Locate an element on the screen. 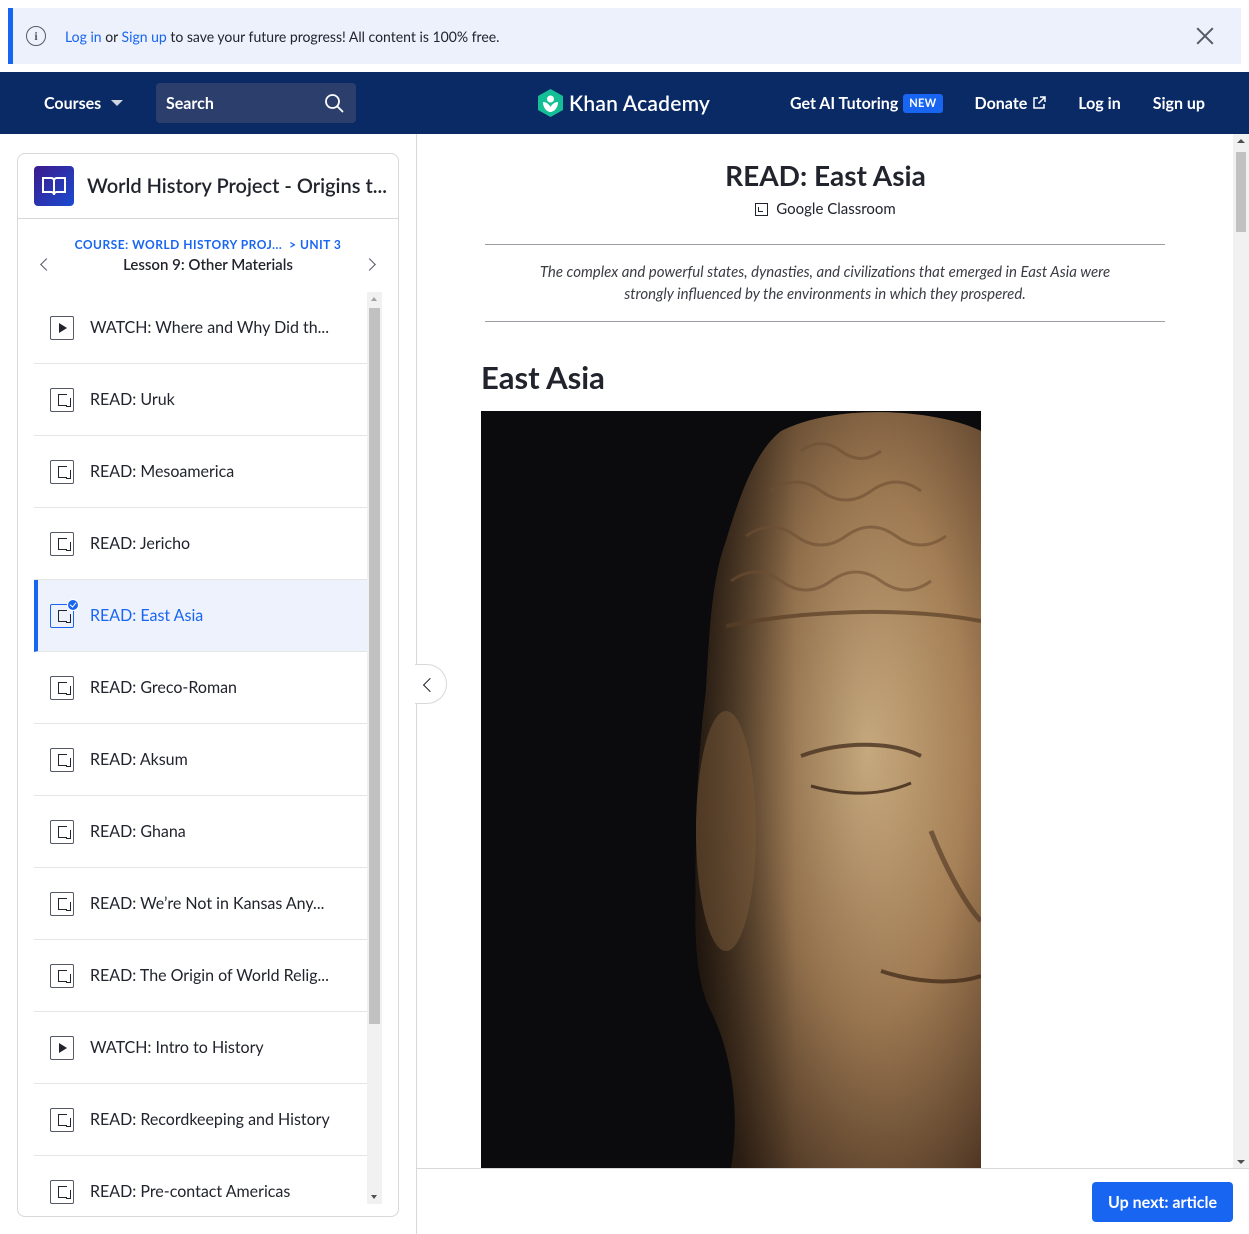  breadcrumb-path: COURSE: WORLD HISTORY PROJ... > UNIT 3 is located at coordinates (208, 244).